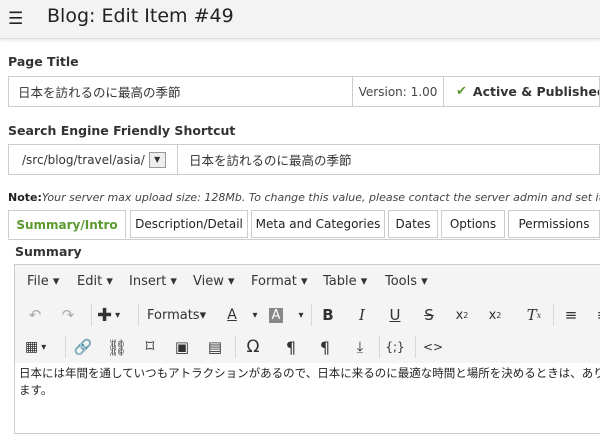 Image resolution: width=600 pixels, height=434 pixels. Describe the element at coordinates (68, 315) in the screenshot. I see `redo-icon: ↷` at that location.